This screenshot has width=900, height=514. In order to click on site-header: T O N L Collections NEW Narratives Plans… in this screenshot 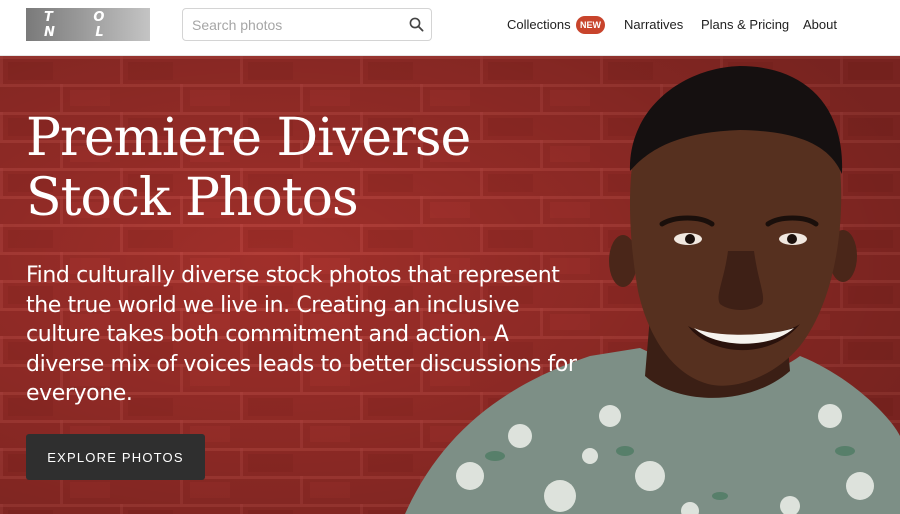, I will do `click(450, 28)`.